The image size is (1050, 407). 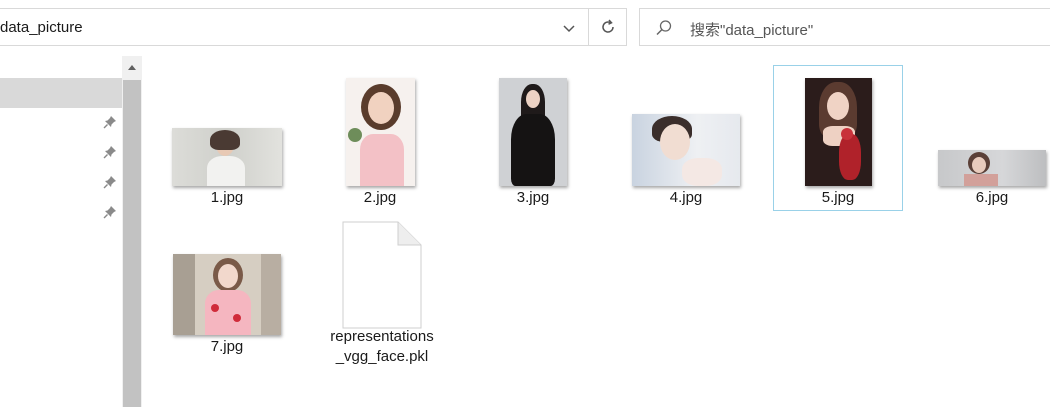 What do you see at coordinates (132, 67) in the screenshot?
I see `scroll-up-icon` at bounding box center [132, 67].